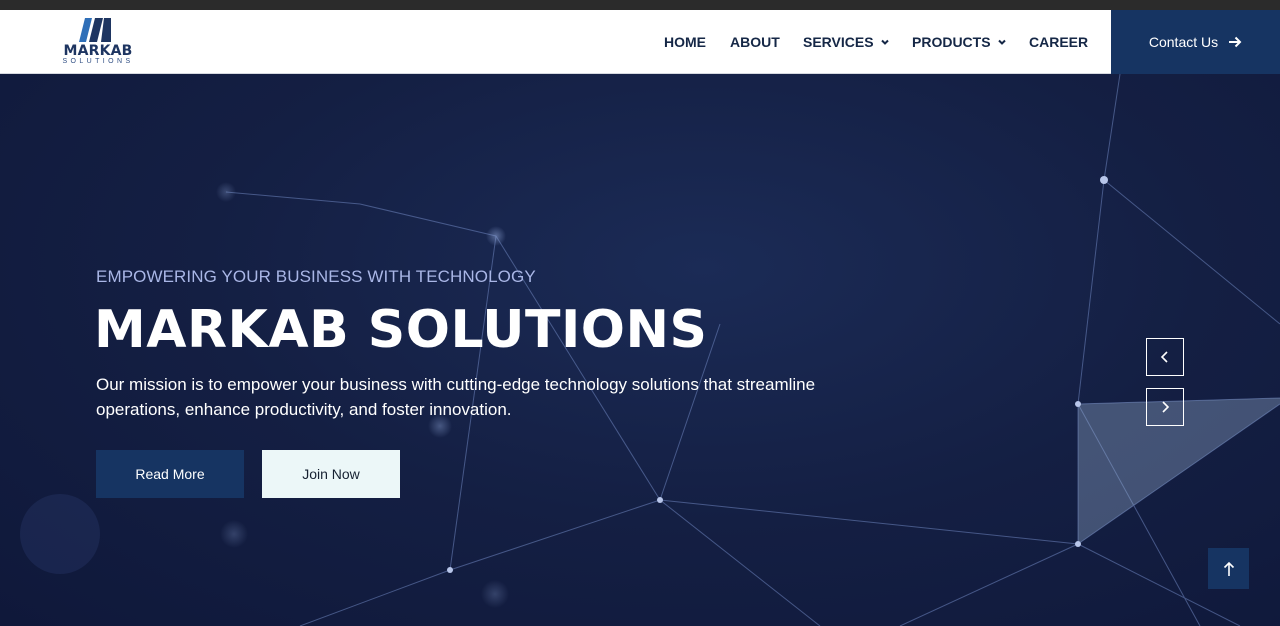  Describe the element at coordinates (1235, 42) in the screenshot. I see `arrow-right-icon` at that location.